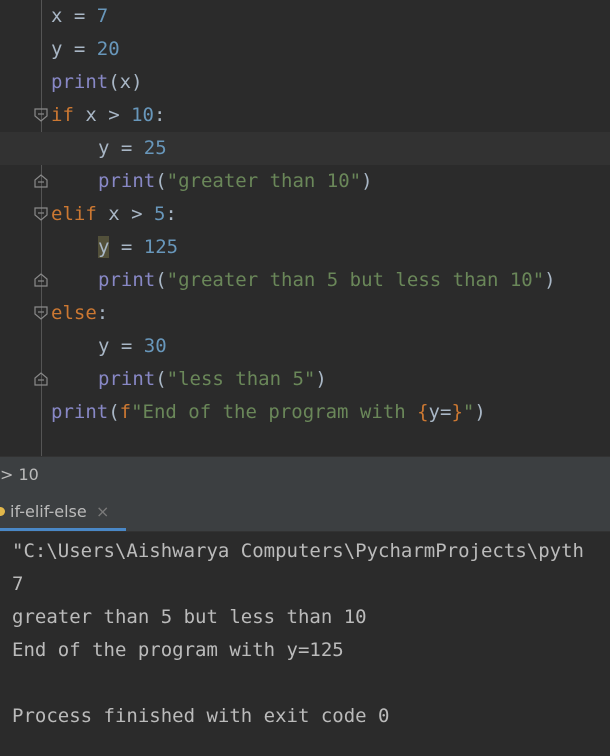 The height and width of the screenshot is (756, 610). What do you see at coordinates (125, 412) in the screenshot?
I see `fstring-prefix: f` at bounding box center [125, 412].